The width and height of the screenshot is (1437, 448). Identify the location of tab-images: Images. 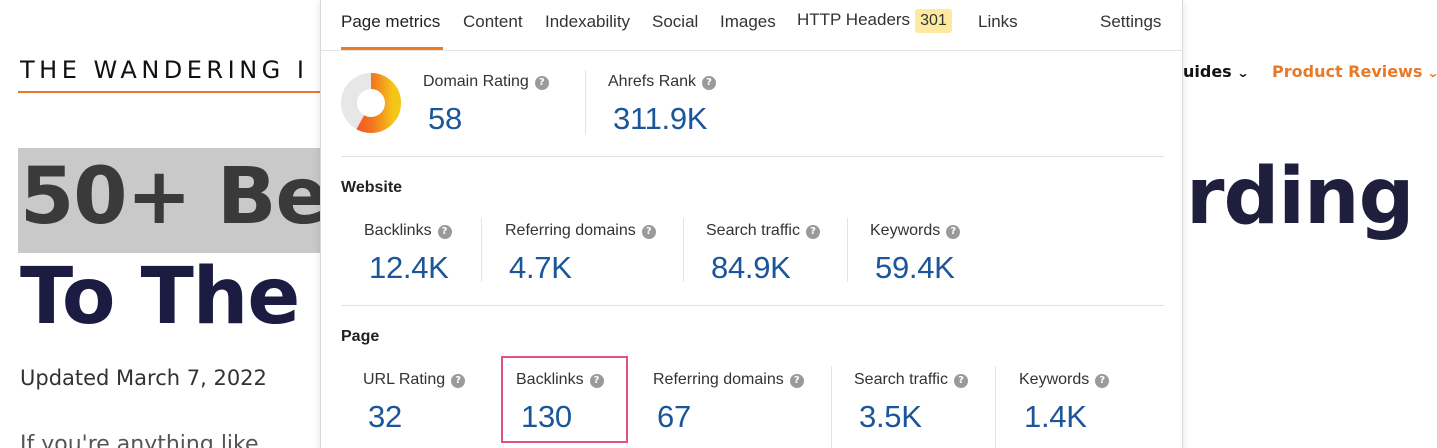
(748, 22).